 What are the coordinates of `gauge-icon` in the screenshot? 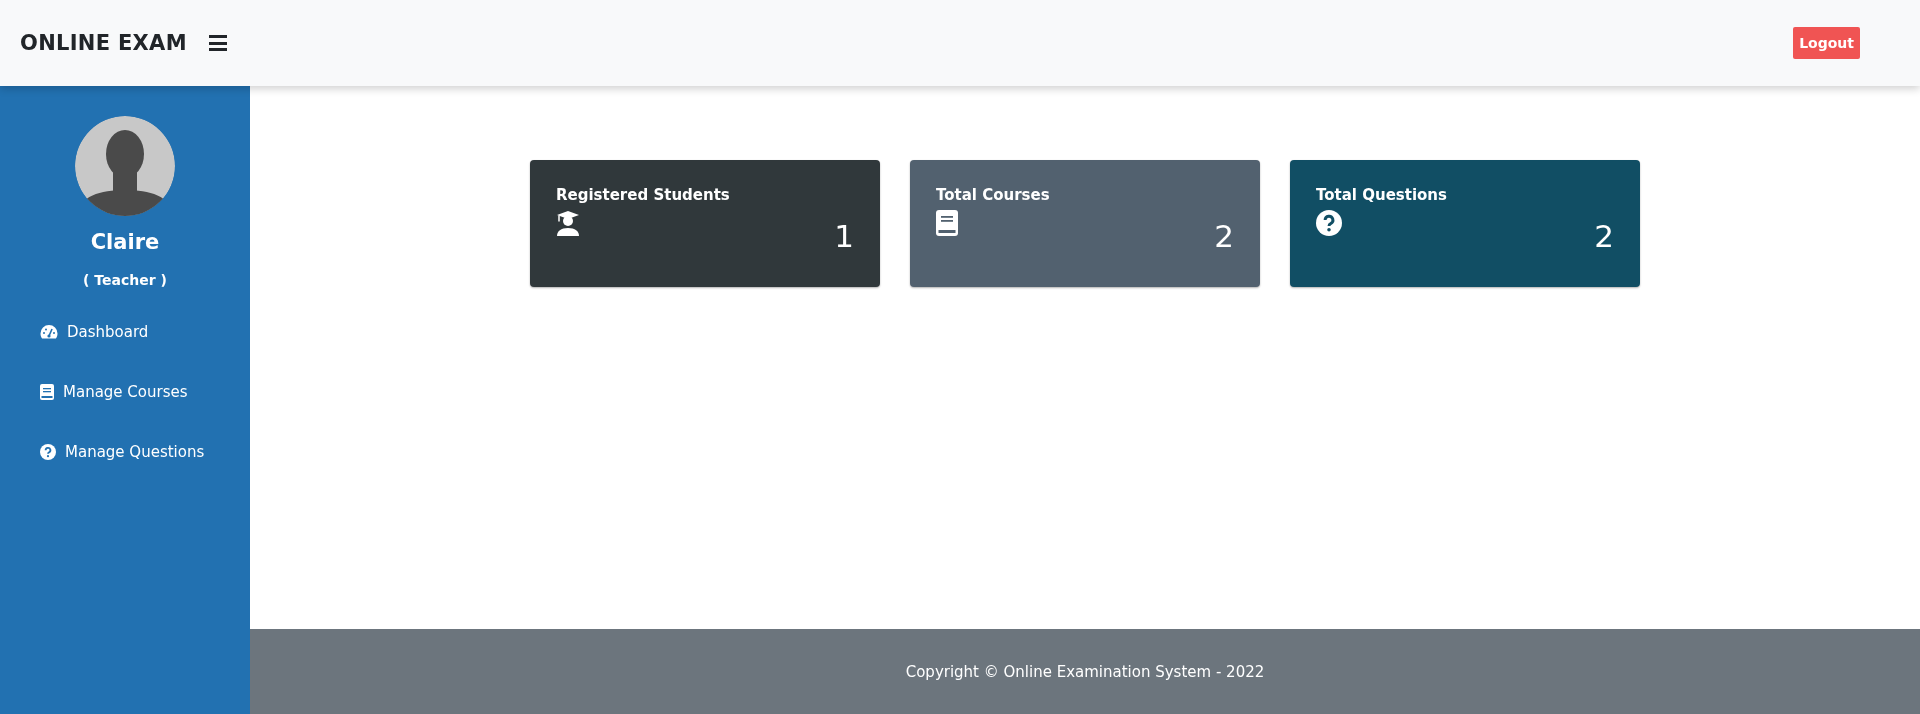 It's located at (49, 332).